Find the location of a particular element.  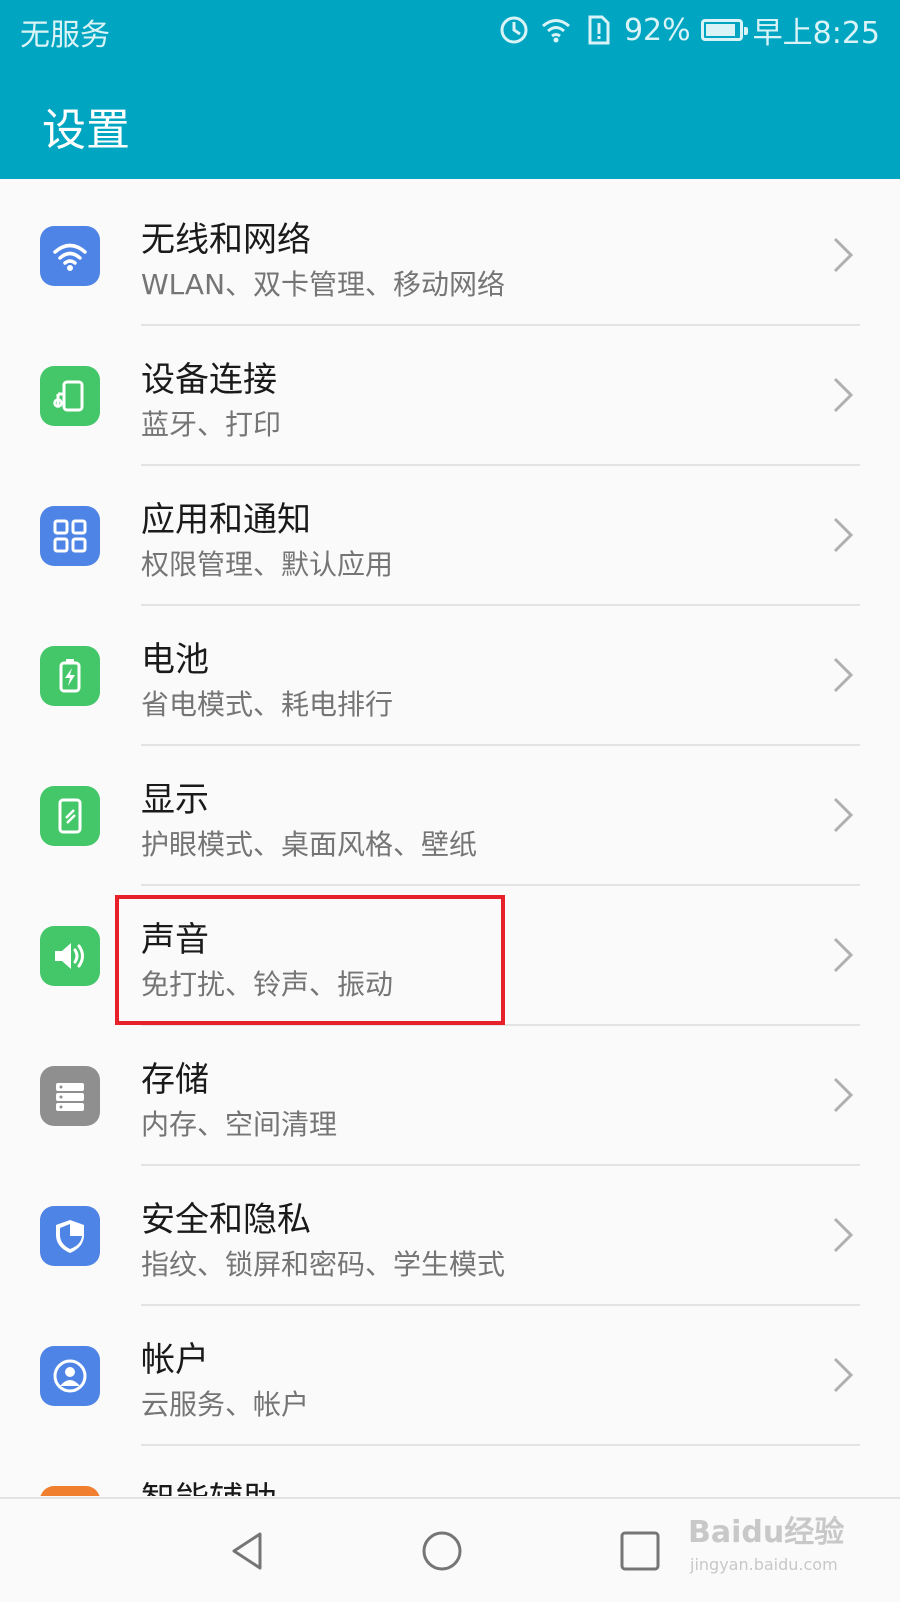

highlight-annotation is located at coordinates (310, 960).